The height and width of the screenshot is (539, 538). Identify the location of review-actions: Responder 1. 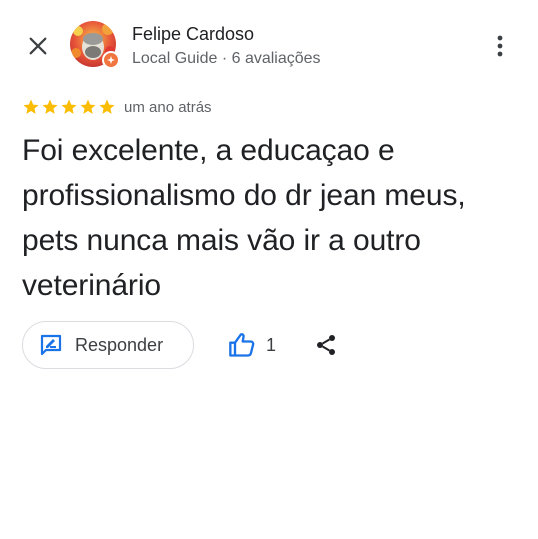
(272, 346).